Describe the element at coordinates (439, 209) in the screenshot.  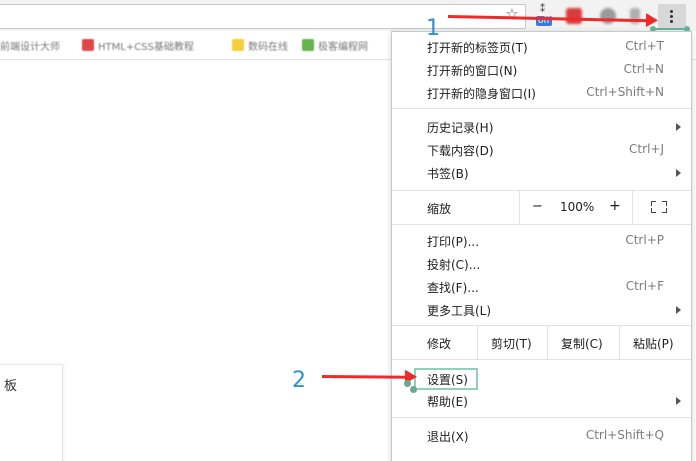
I see `zoom-label: 缩放` at that location.